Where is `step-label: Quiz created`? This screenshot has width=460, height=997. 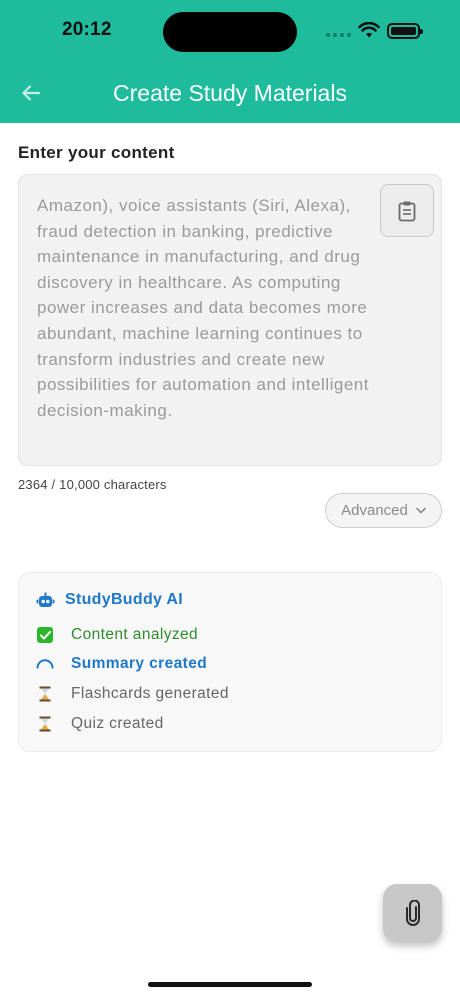
step-label: Quiz created is located at coordinates (117, 723).